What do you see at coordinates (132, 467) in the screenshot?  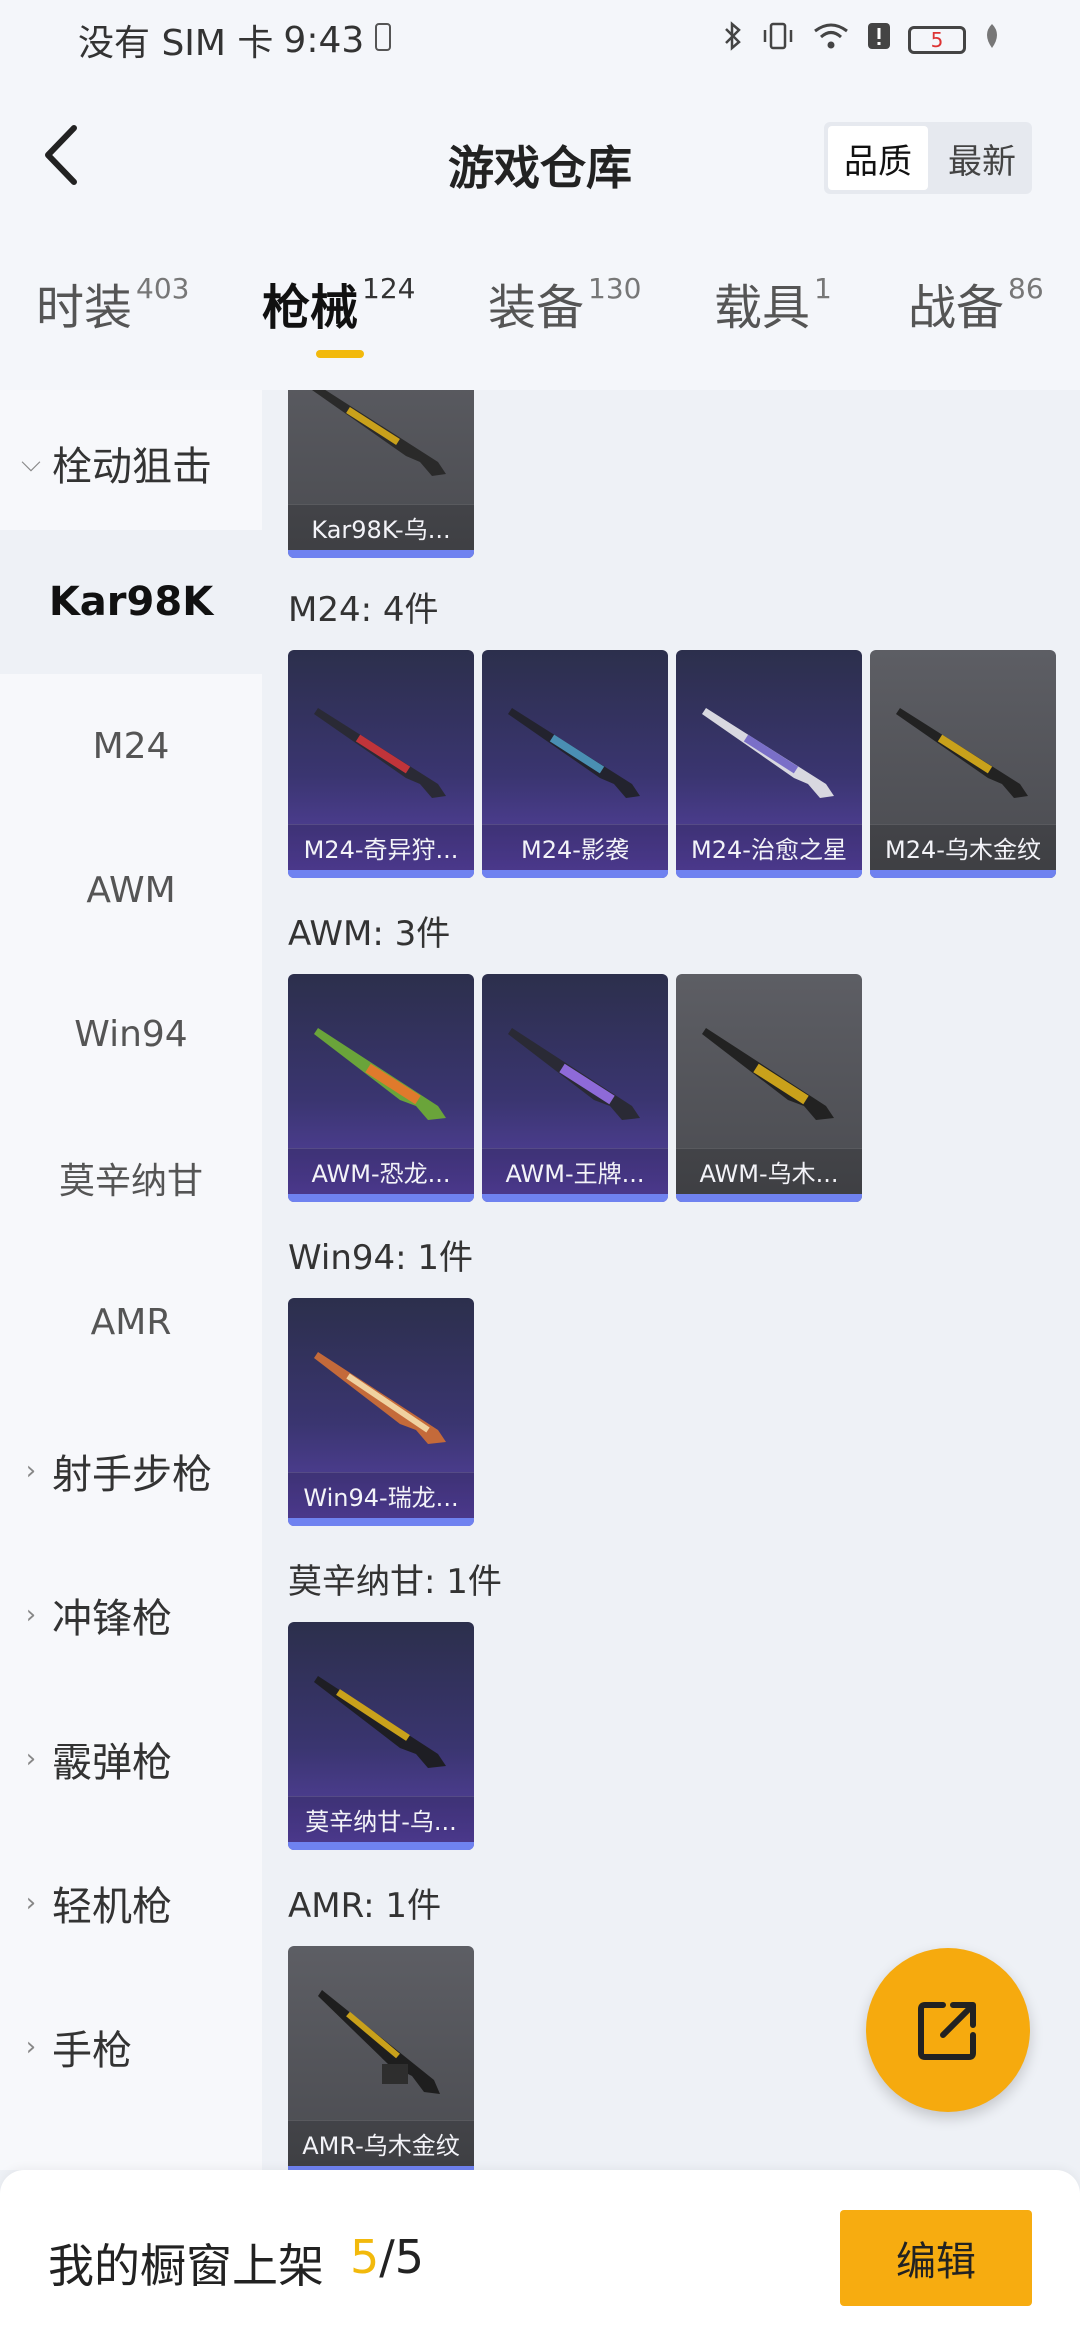 I see `sidebar-group-label: 栓动狙击` at bounding box center [132, 467].